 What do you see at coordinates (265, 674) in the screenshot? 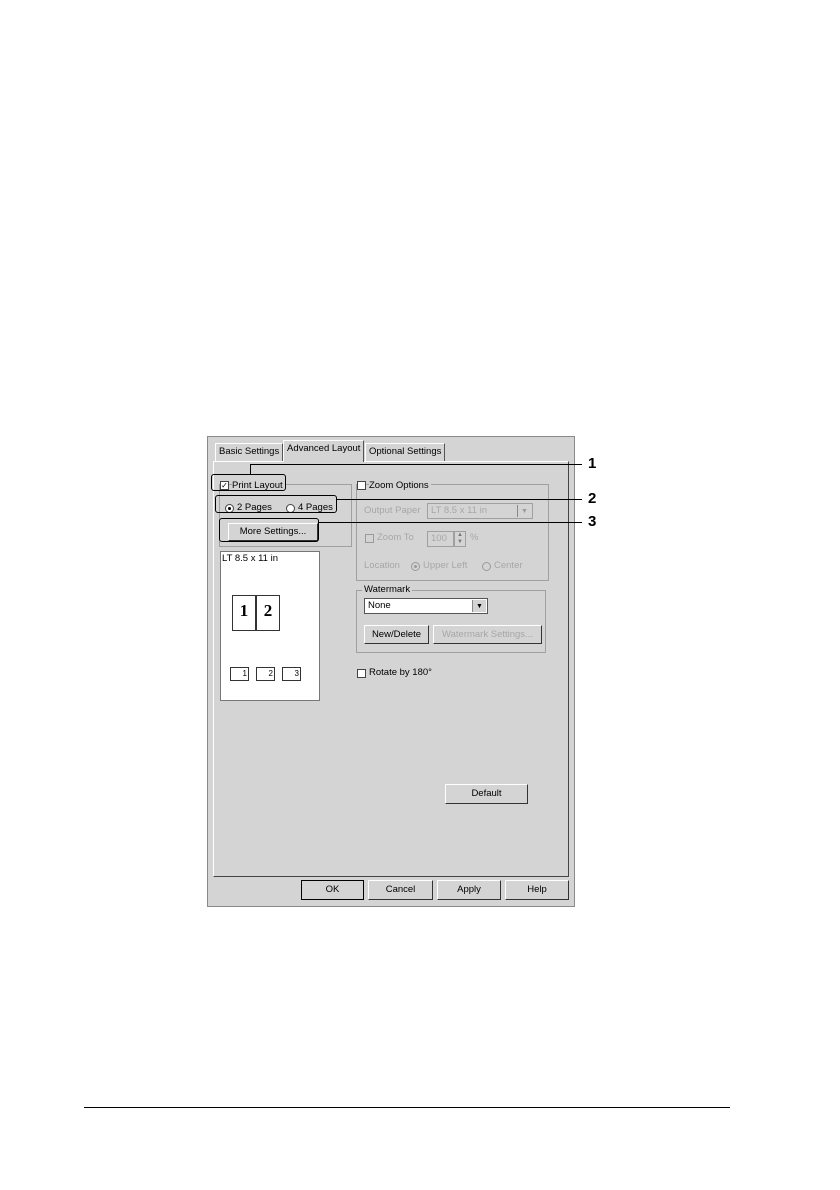
I see `page-order-icon-2: 2` at bounding box center [265, 674].